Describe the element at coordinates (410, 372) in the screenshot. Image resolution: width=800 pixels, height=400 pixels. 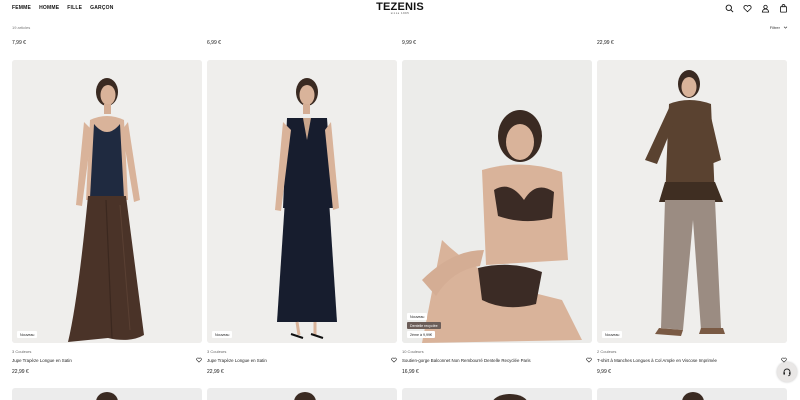
I see `product-price: 16,99 €` at that location.